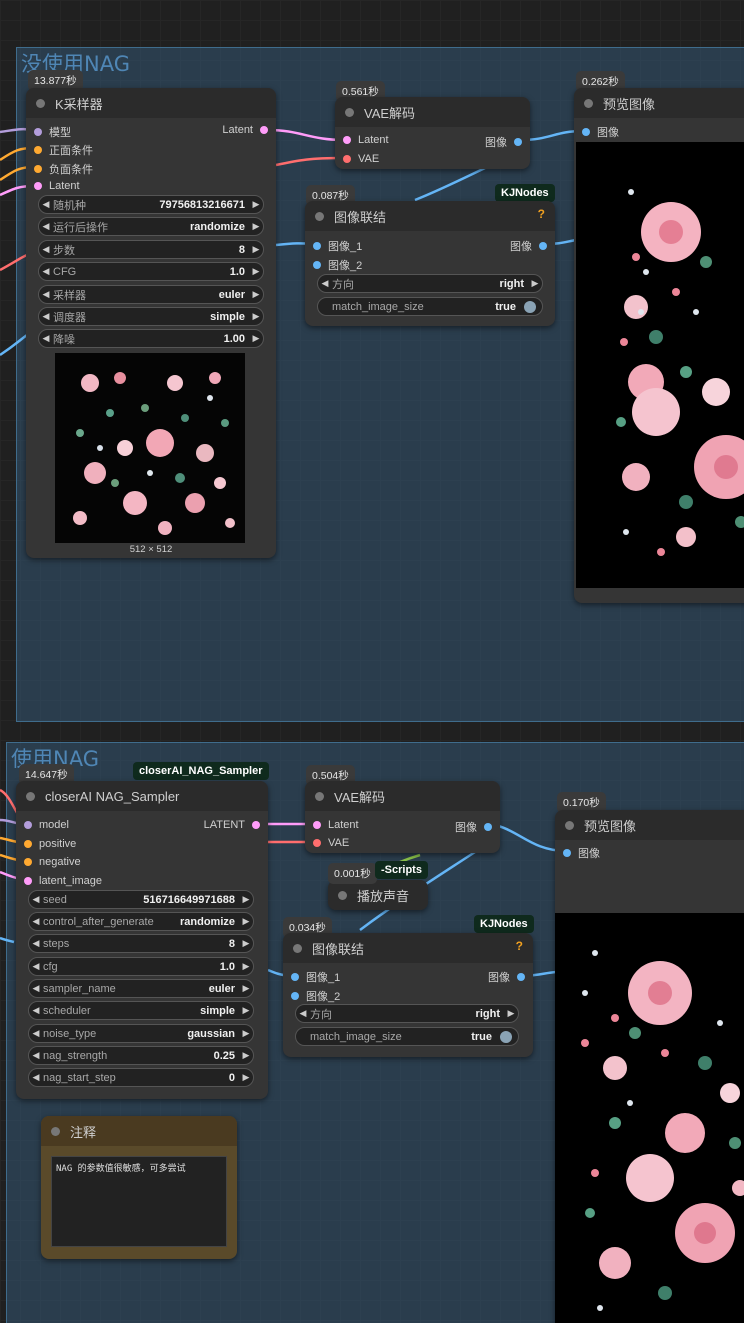 Image resolution: width=744 pixels, height=1323 pixels. I want to click on widget-cfg: ◀ CFG 1.0 ▶, so click(151, 271).